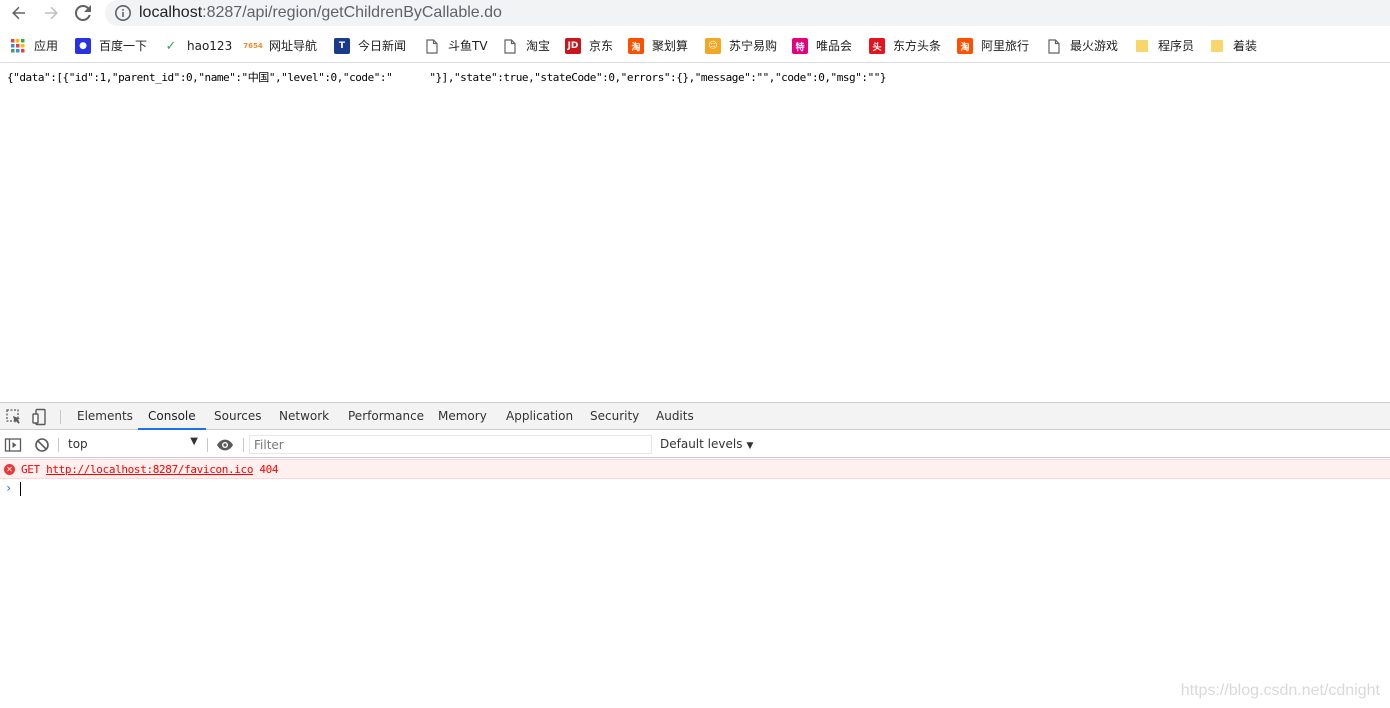 This screenshot has height=708, width=1390. I want to click on device-toolbar-icon, so click(40, 417).